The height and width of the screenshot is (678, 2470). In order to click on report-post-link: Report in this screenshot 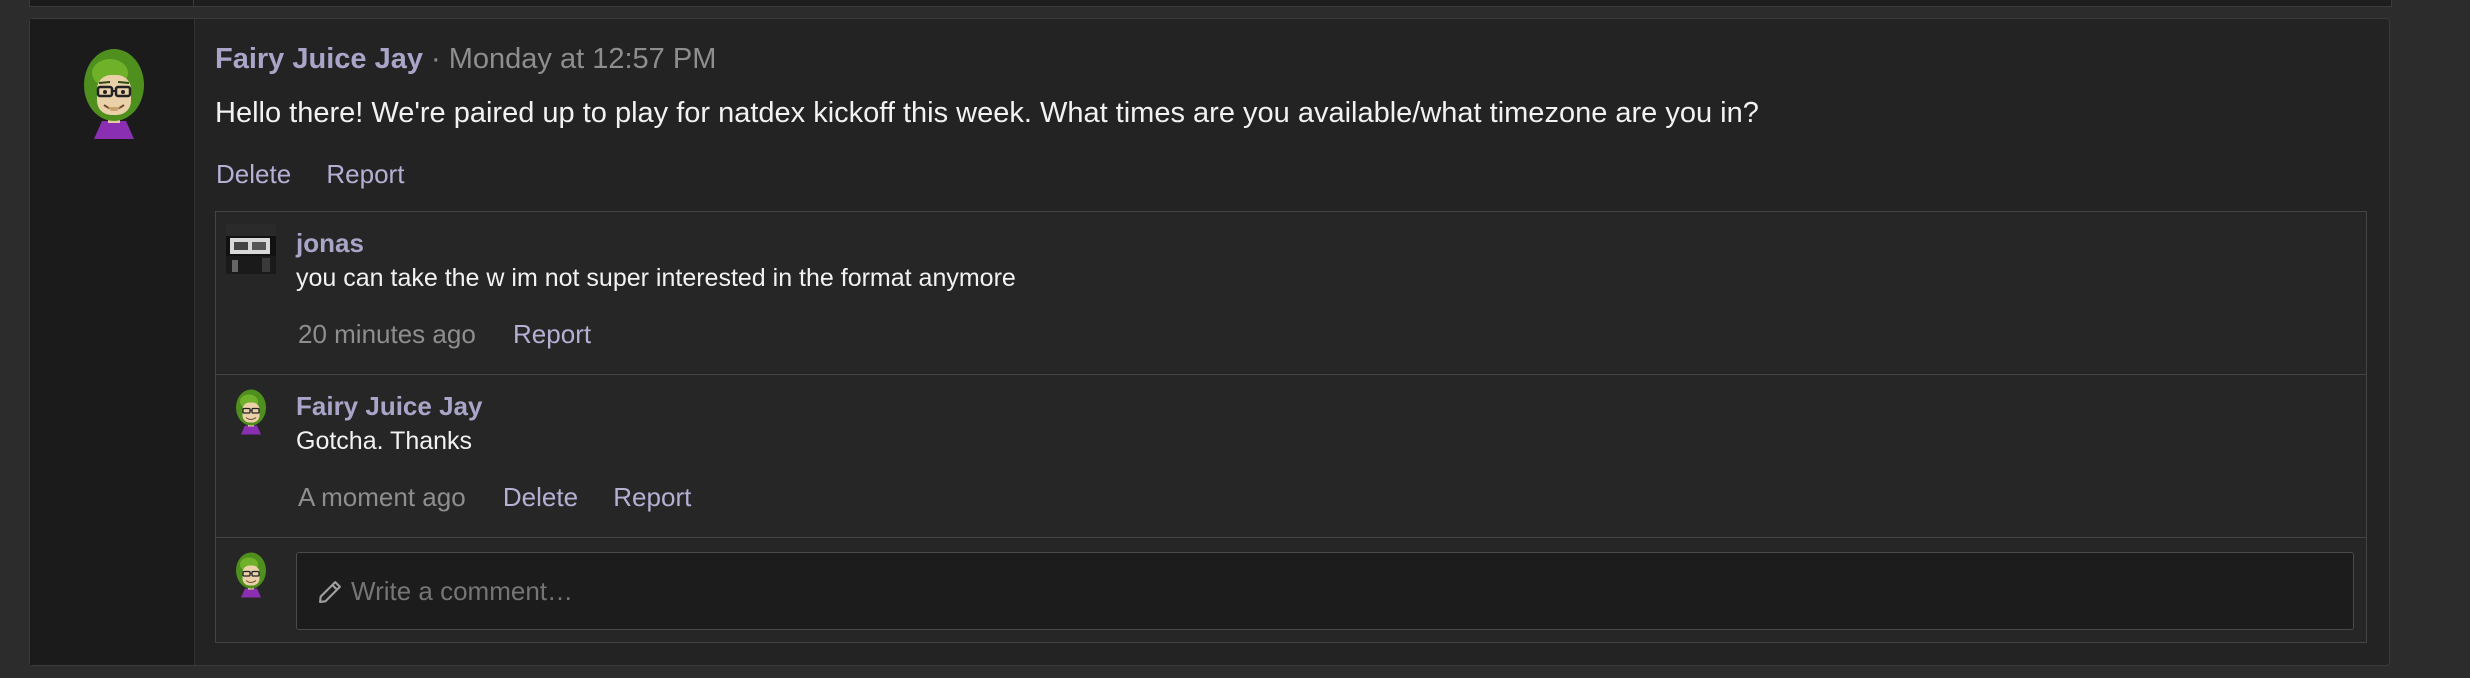, I will do `click(365, 174)`.